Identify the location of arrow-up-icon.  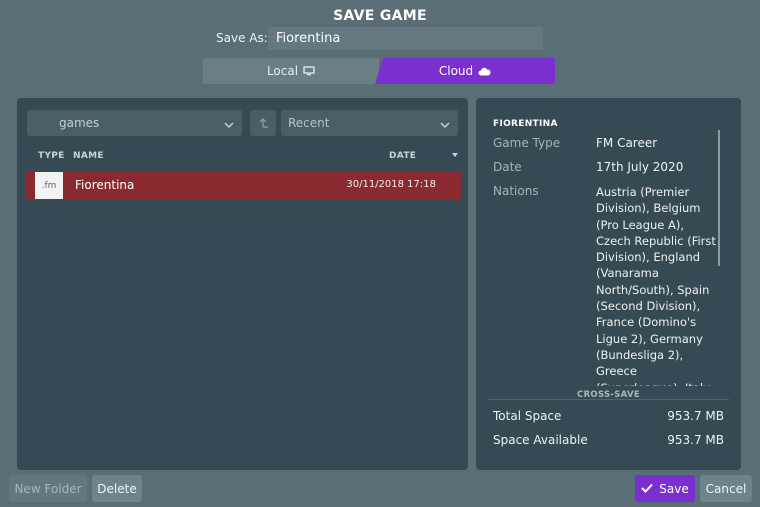
(263, 123).